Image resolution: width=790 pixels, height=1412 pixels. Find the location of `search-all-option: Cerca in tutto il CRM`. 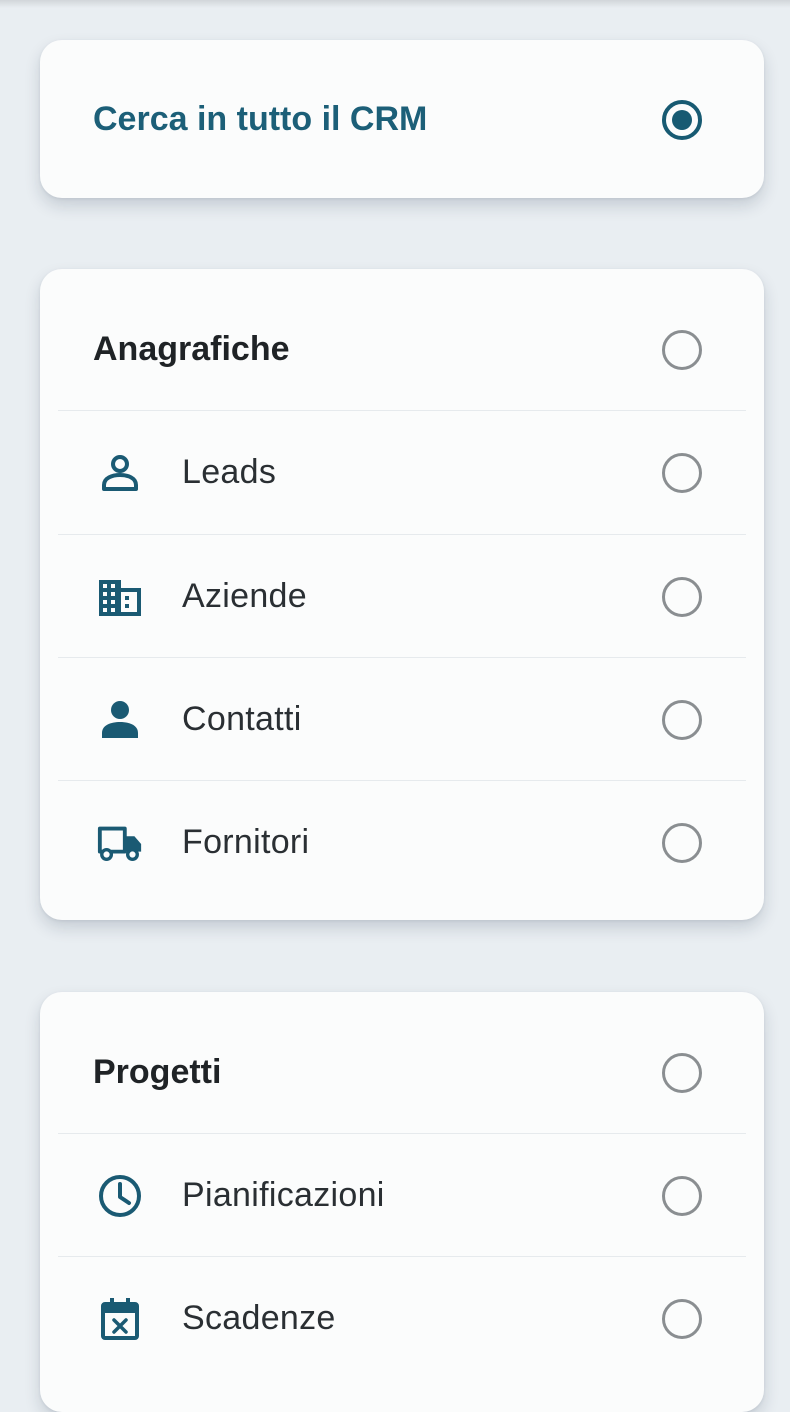

search-all-option: Cerca in tutto il CRM is located at coordinates (402, 119).